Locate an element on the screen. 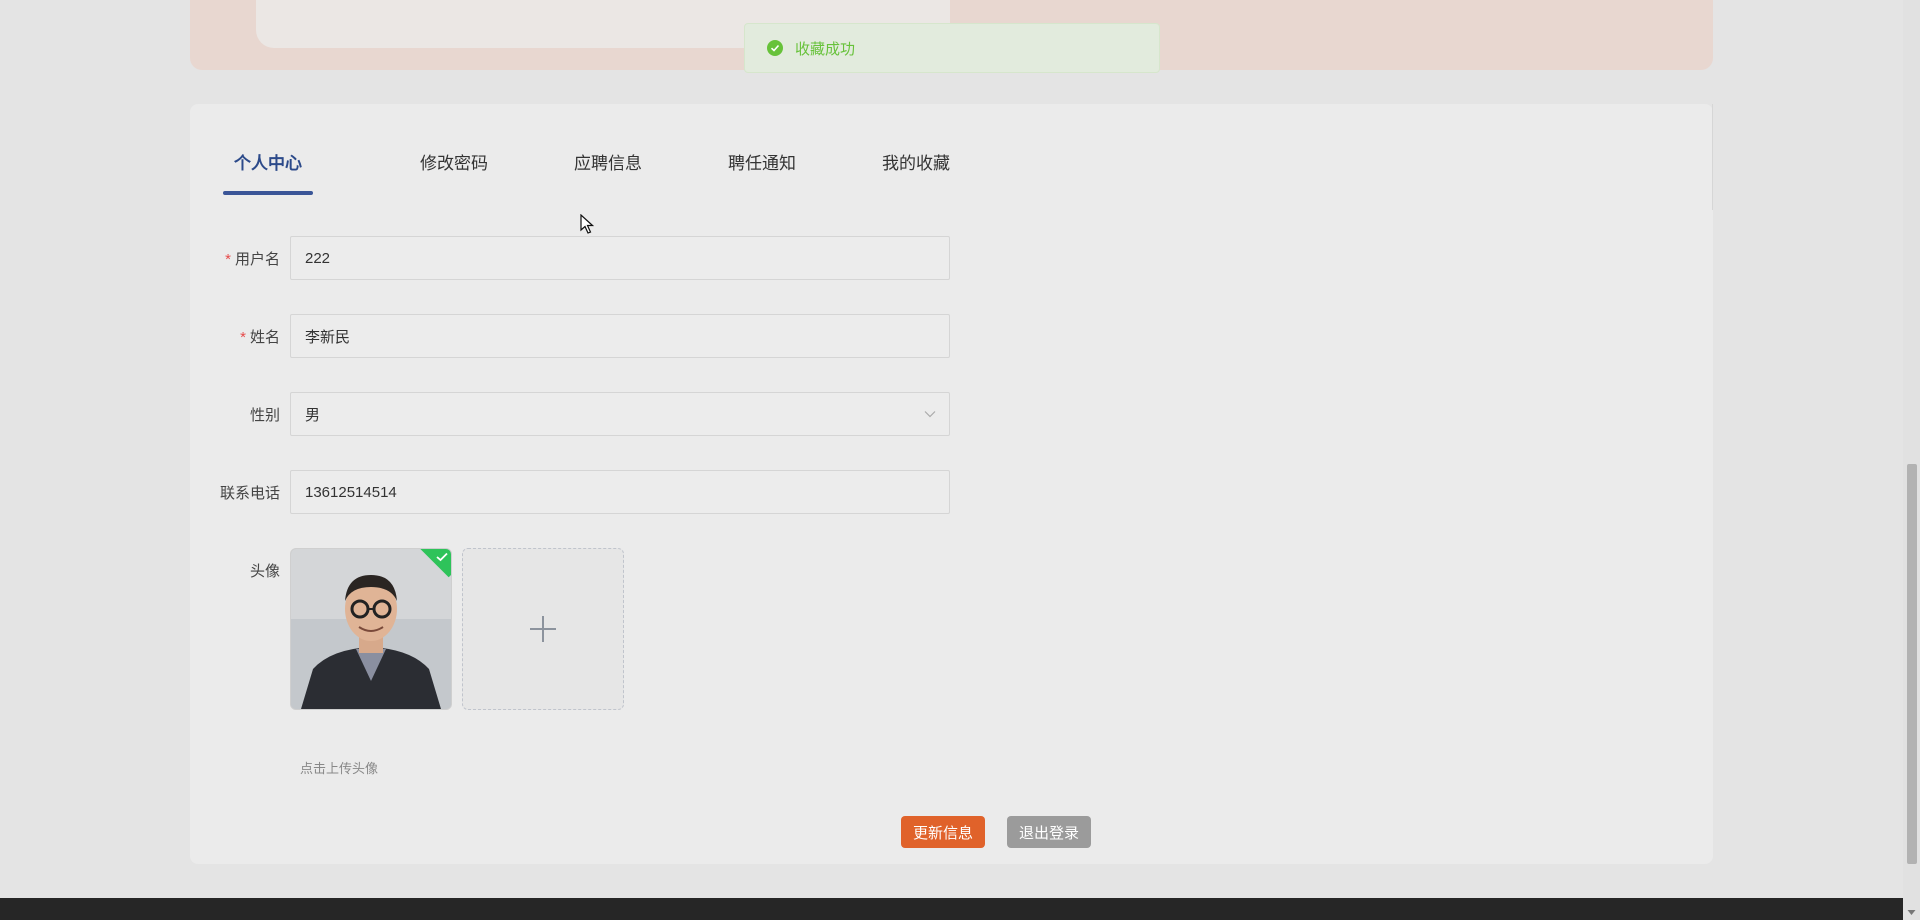  update-info-button: 更新信息 is located at coordinates (943, 832).